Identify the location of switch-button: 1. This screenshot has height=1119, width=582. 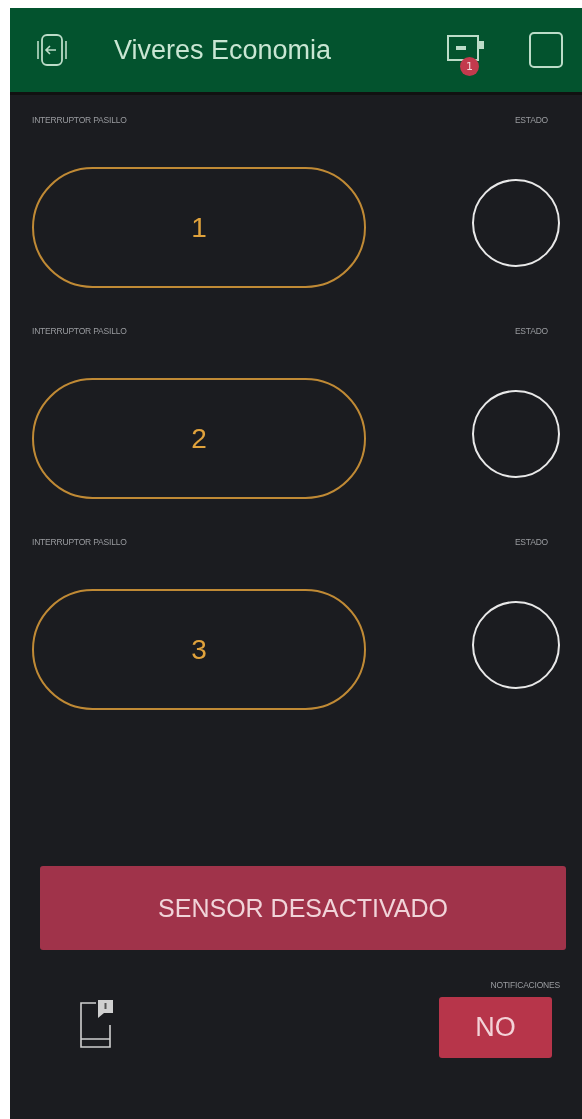
(199, 227).